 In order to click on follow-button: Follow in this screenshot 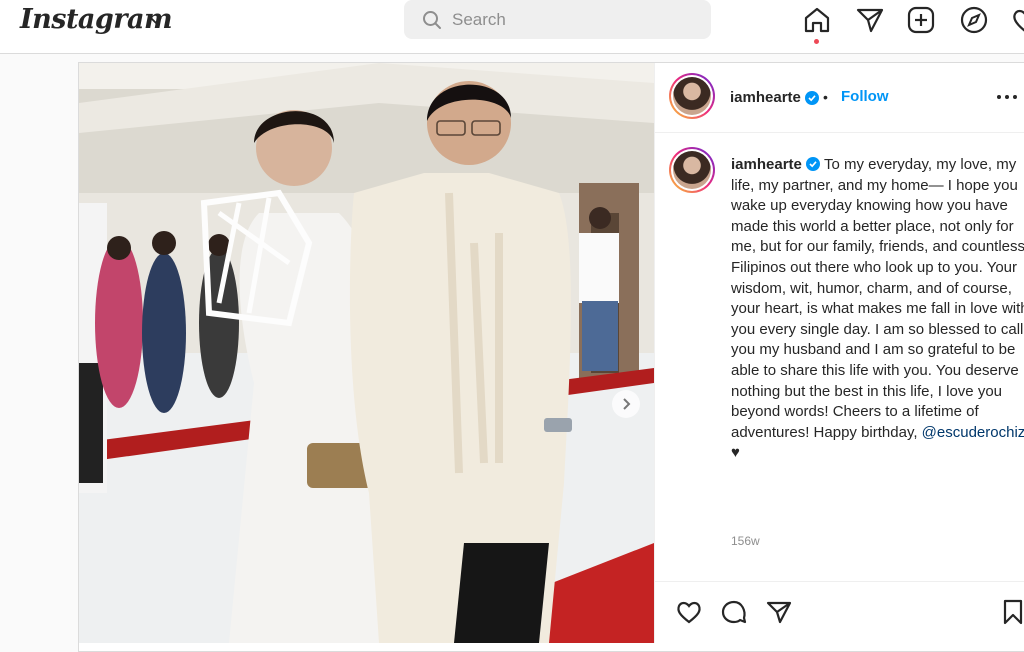, I will do `click(865, 96)`.